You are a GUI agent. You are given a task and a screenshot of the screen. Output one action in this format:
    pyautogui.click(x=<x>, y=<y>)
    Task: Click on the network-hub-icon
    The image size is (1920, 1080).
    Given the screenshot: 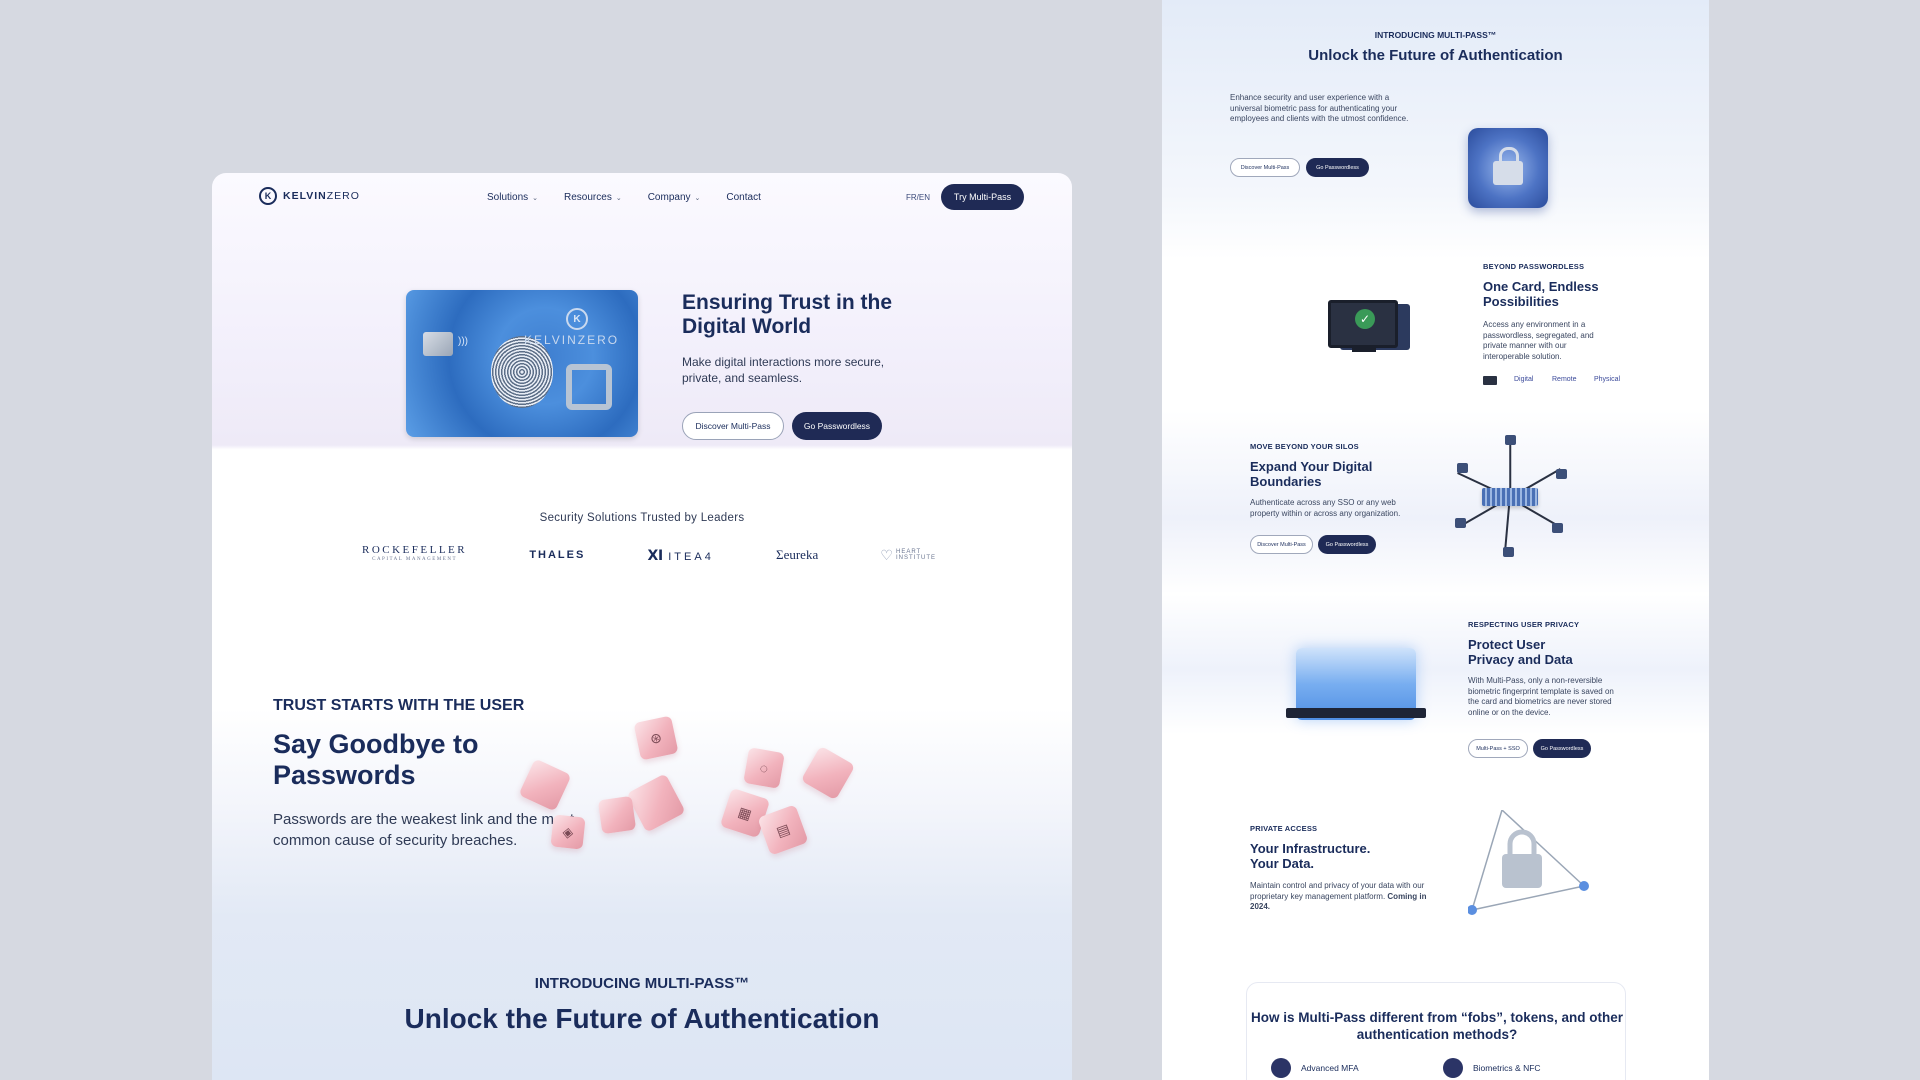 What is the action you would take?
    pyautogui.click(x=1510, y=497)
    